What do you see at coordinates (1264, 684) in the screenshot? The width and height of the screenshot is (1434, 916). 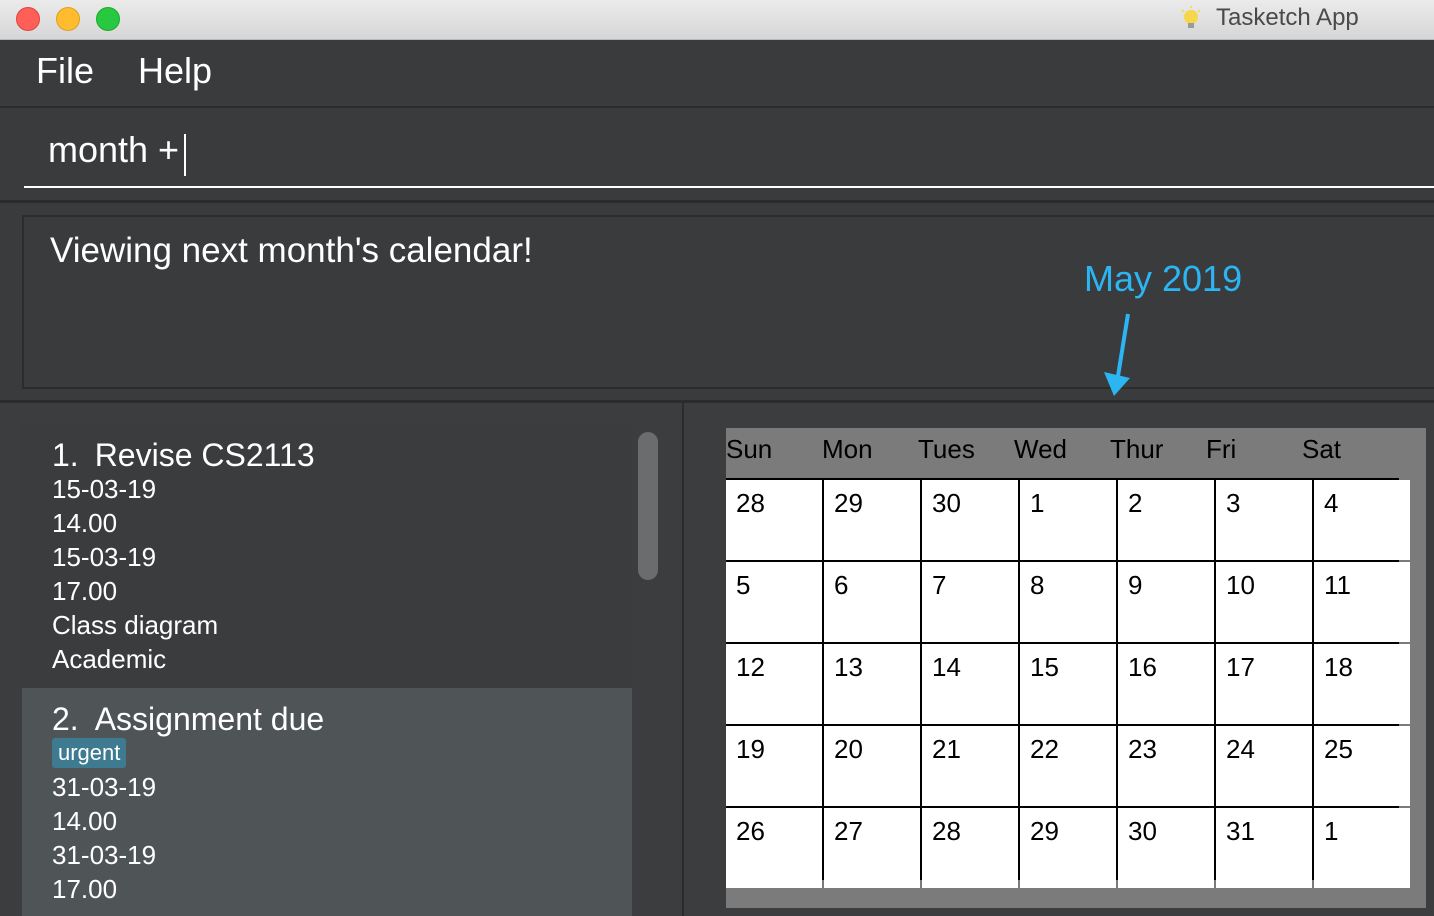 I see `calendar-cell: 17` at bounding box center [1264, 684].